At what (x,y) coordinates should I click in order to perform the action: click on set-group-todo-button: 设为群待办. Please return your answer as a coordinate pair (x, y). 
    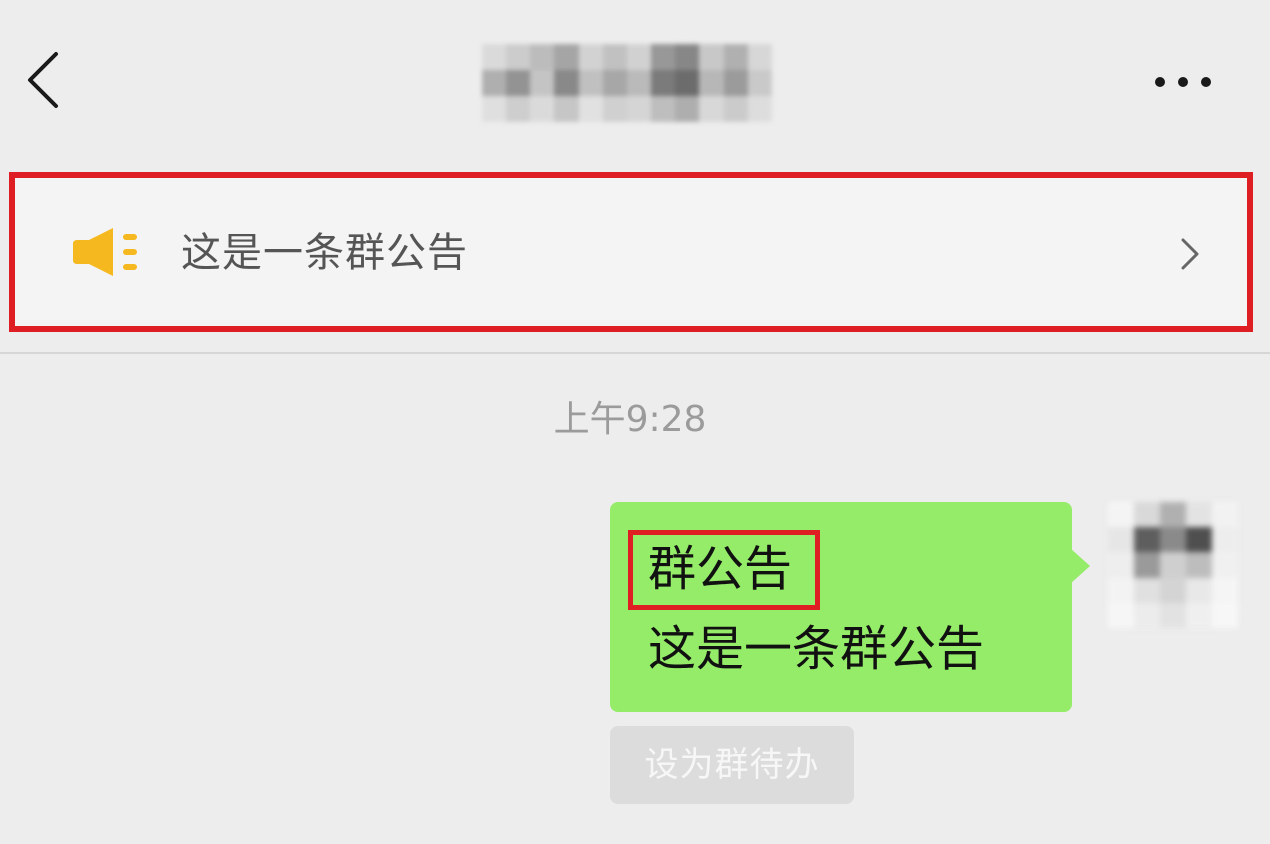
    Looking at the image, I should click on (732, 765).